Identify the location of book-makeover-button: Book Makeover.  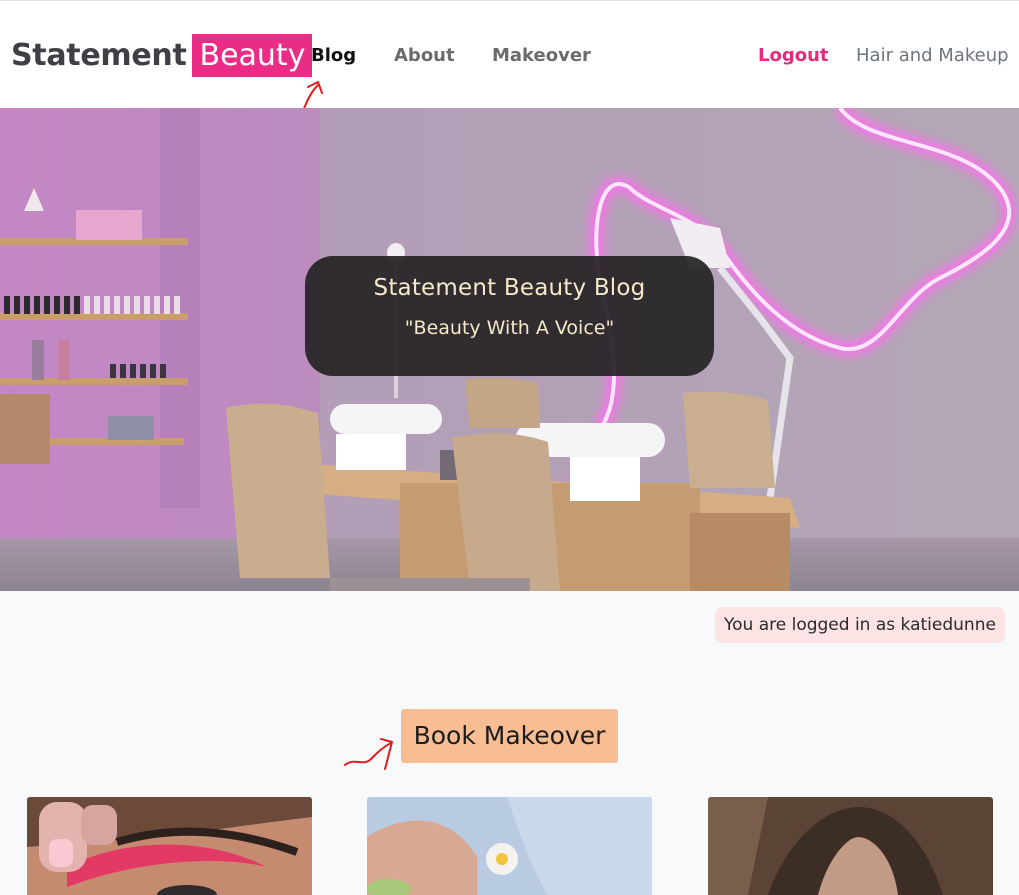
(509, 736).